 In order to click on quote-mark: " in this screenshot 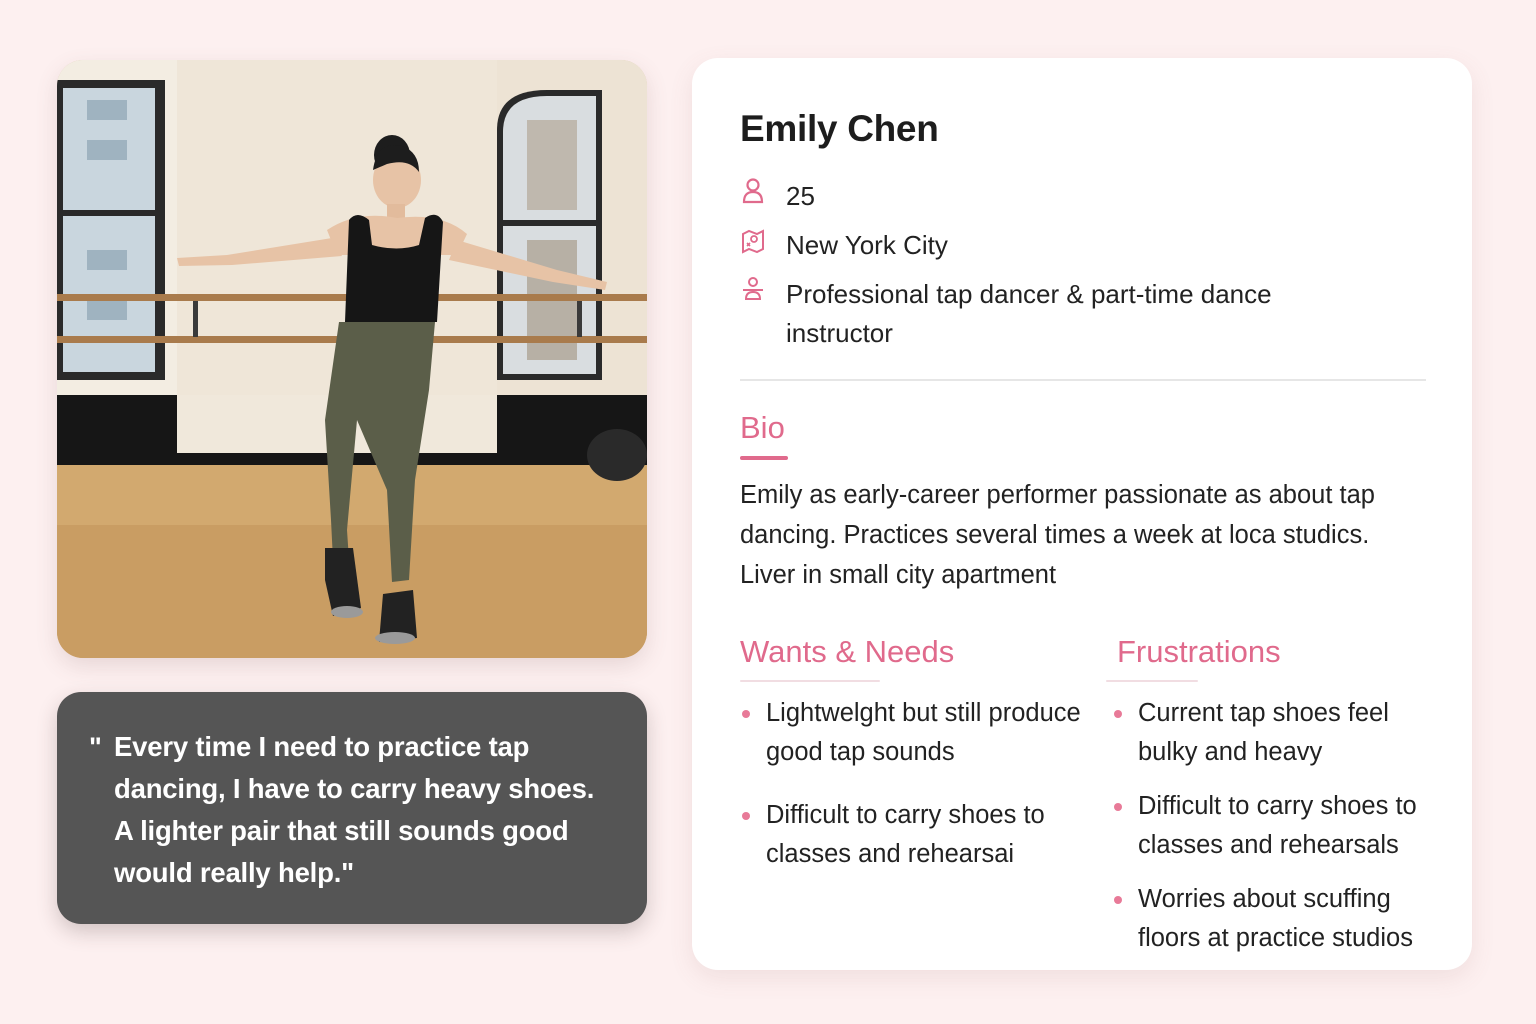, I will do `click(95, 747)`.